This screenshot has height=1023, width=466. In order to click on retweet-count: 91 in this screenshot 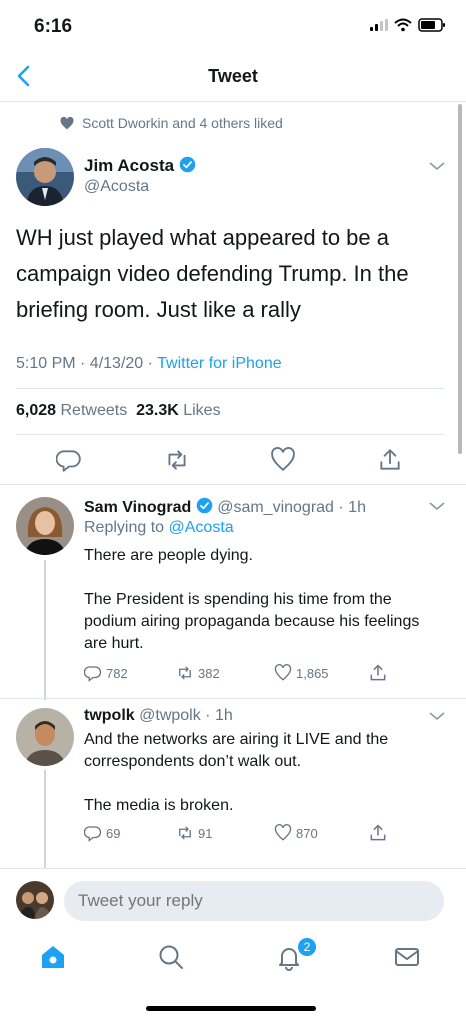, I will do `click(205, 833)`.